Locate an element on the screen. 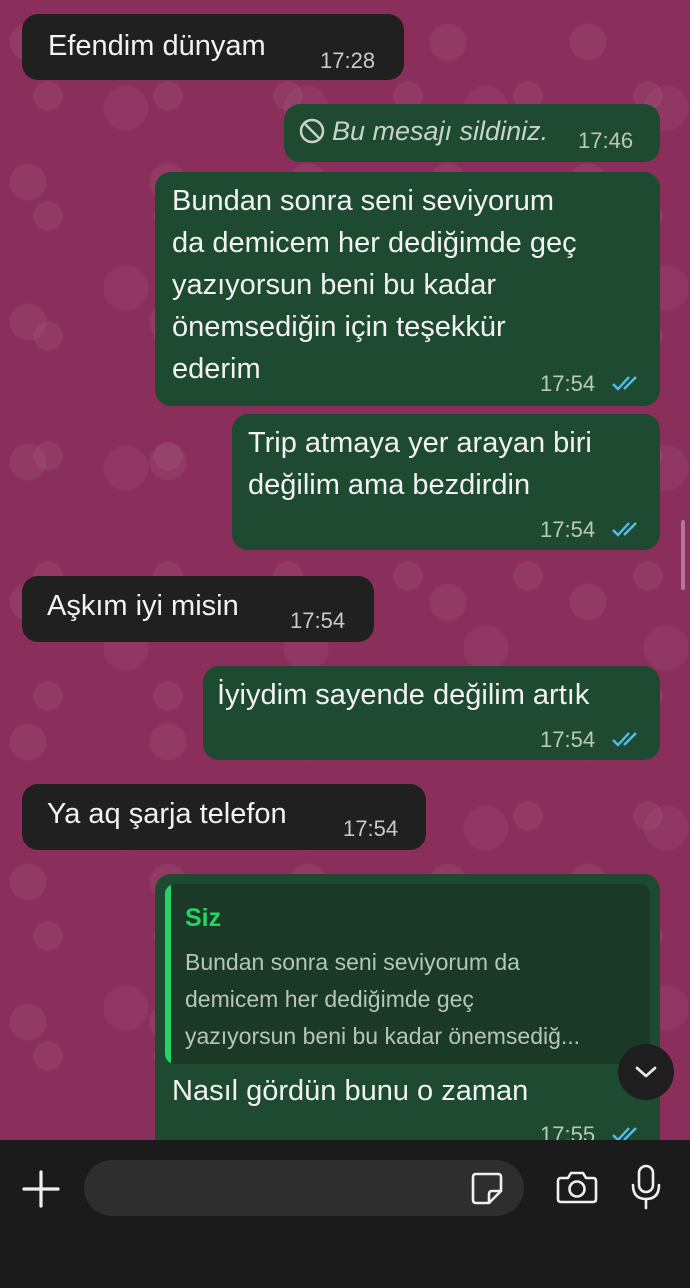 Image resolution: width=690 pixels, height=1288 pixels. message-time: 17:28 is located at coordinates (348, 60).